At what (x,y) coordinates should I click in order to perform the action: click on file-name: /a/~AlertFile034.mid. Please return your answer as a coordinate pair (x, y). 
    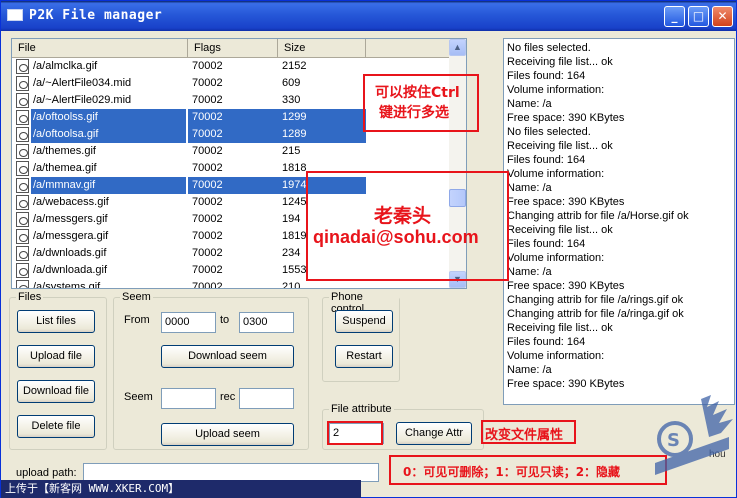
    Looking at the image, I should click on (82, 83).